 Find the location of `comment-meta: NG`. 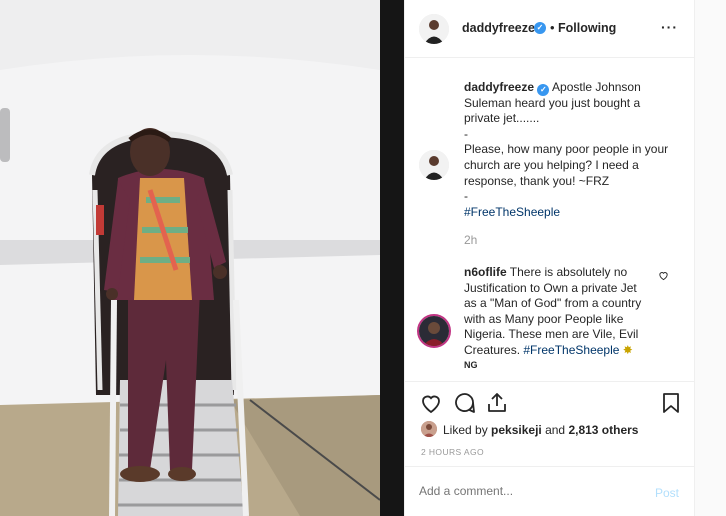

comment-meta: NG is located at coordinates (471, 365).